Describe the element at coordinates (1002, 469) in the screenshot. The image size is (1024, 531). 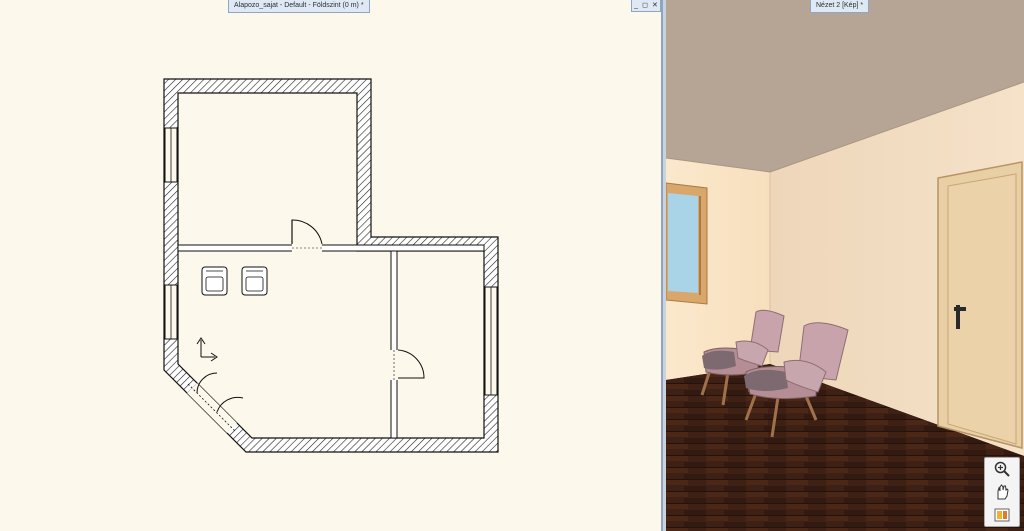
I see `zoom-icon` at that location.